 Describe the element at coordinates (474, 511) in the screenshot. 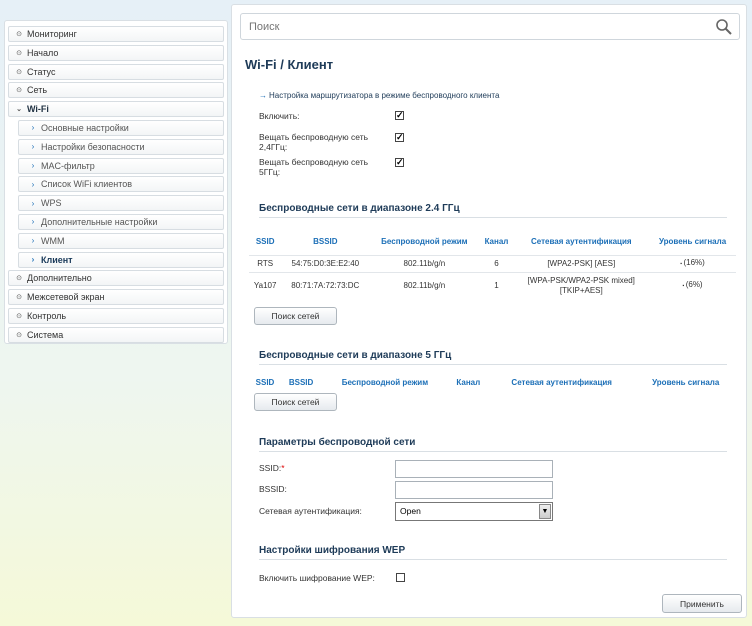

I see `auth-select: Open ▼` at that location.